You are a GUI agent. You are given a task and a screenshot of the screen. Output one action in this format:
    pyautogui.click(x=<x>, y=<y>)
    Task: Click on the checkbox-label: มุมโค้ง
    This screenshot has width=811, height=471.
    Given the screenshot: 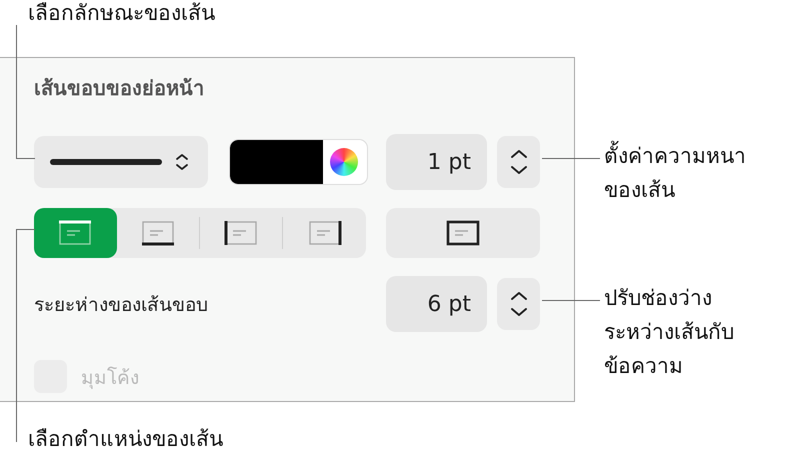 What is the action you would take?
    pyautogui.click(x=110, y=378)
    